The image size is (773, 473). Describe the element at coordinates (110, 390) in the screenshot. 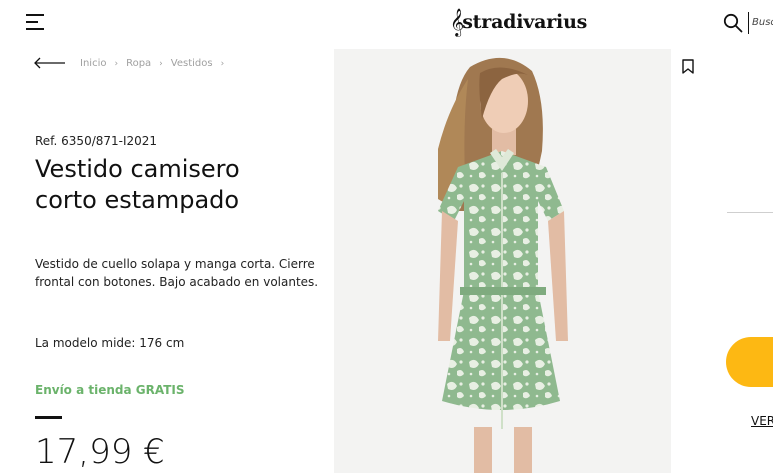

I see `shipping-info: Envío a tienda GRATIS` at that location.